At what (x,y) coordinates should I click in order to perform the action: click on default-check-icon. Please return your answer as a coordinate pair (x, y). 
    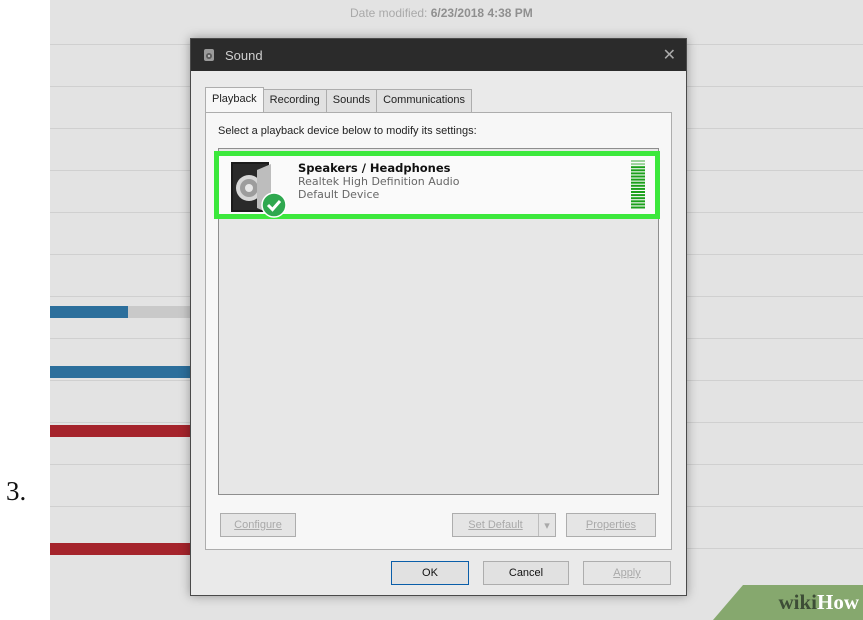
    Looking at the image, I should click on (274, 207).